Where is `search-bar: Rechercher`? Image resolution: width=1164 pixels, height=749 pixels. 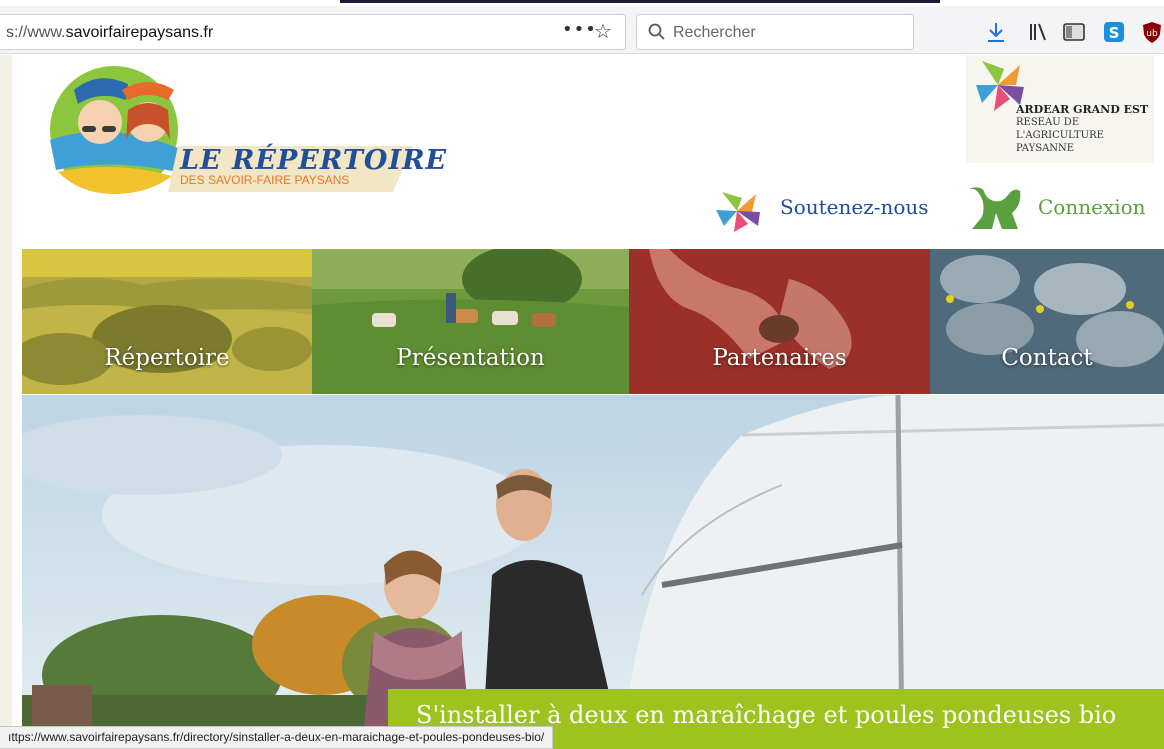 search-bar: Rechercher is located at coordinates (775, 32).